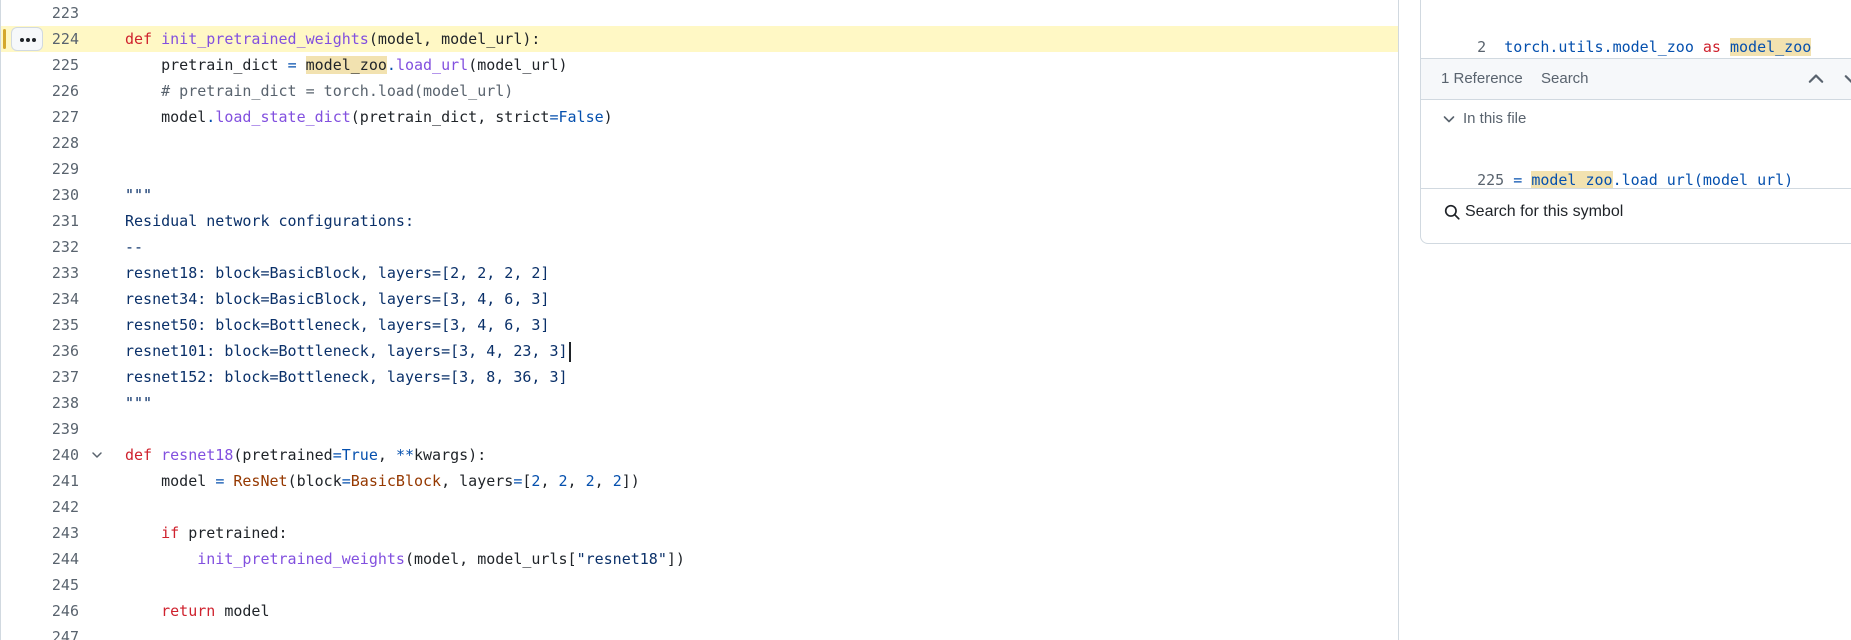 The width and height of the screenshot is (1851, 640). I want to click on code-token: model, so click(166, 117).